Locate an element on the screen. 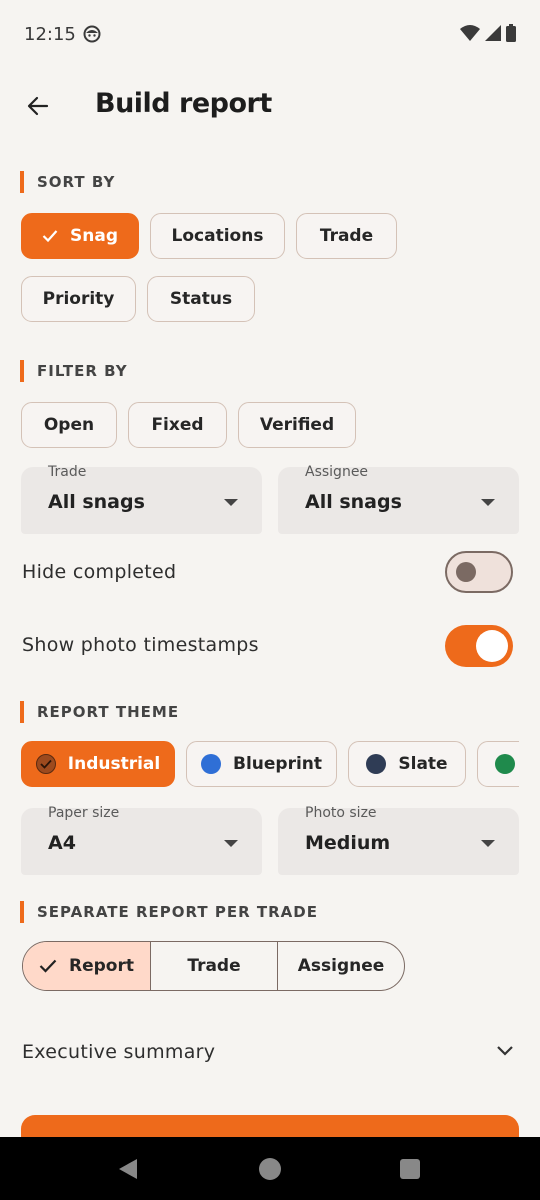  trade-dropdown: Trade All snags is located at coordinates (141, 499).